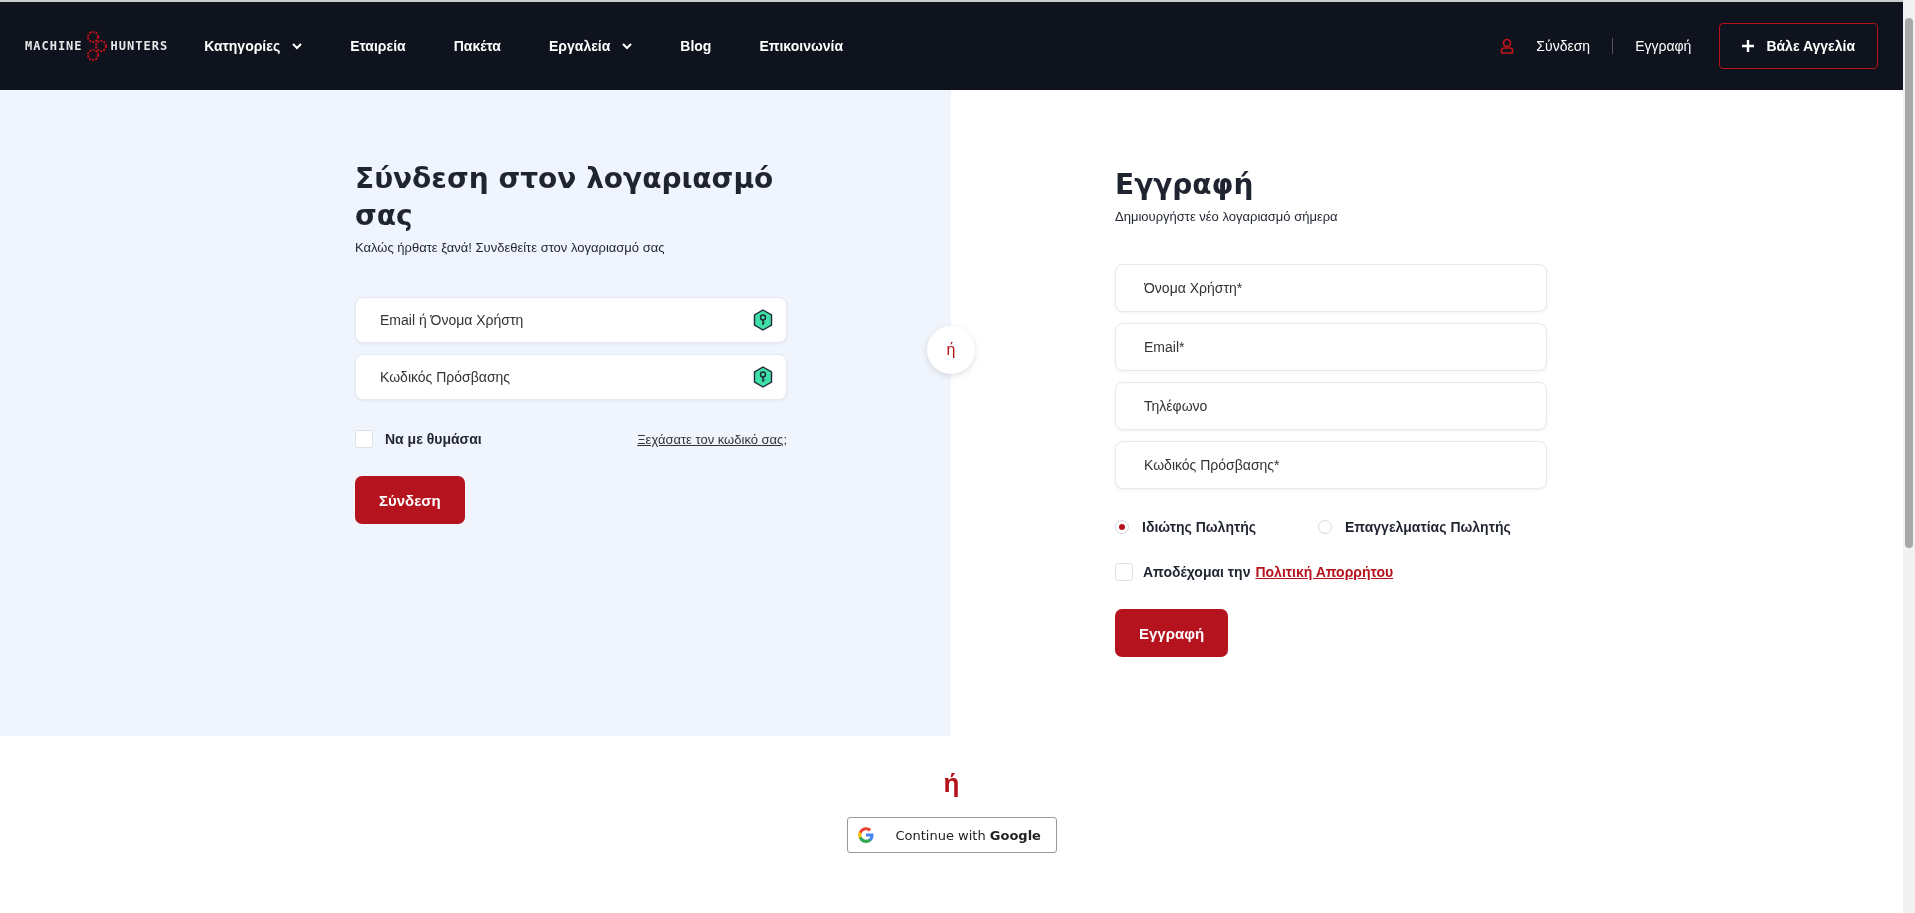  What do you see at coordinates (571, 377) in the screenshot?
I see `input-field: Κωδικός Πρόσβασης` at bounding box center [571, 377].